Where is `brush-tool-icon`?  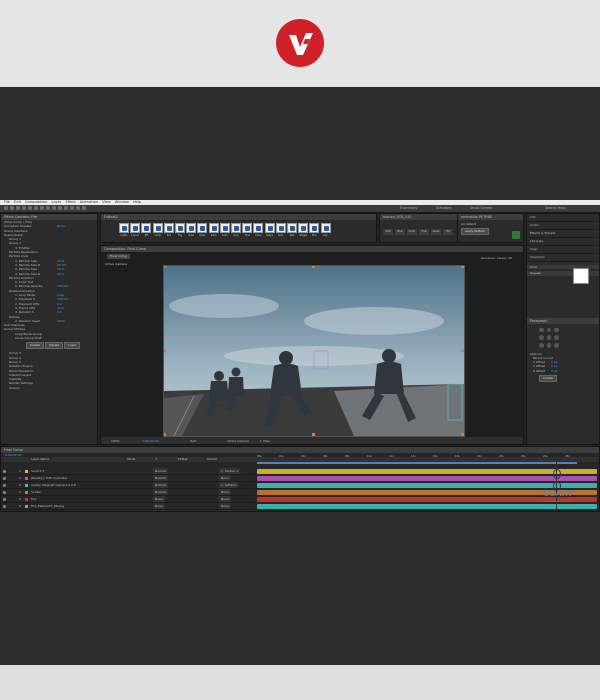 brush-tool-icon is located at coordinates (60, 208).